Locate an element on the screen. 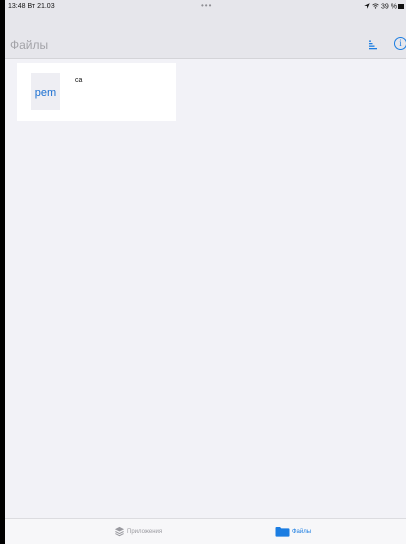 The width and height of the screenshot is (406, 544). file-item: pem са is located at coordinates (96, 92).